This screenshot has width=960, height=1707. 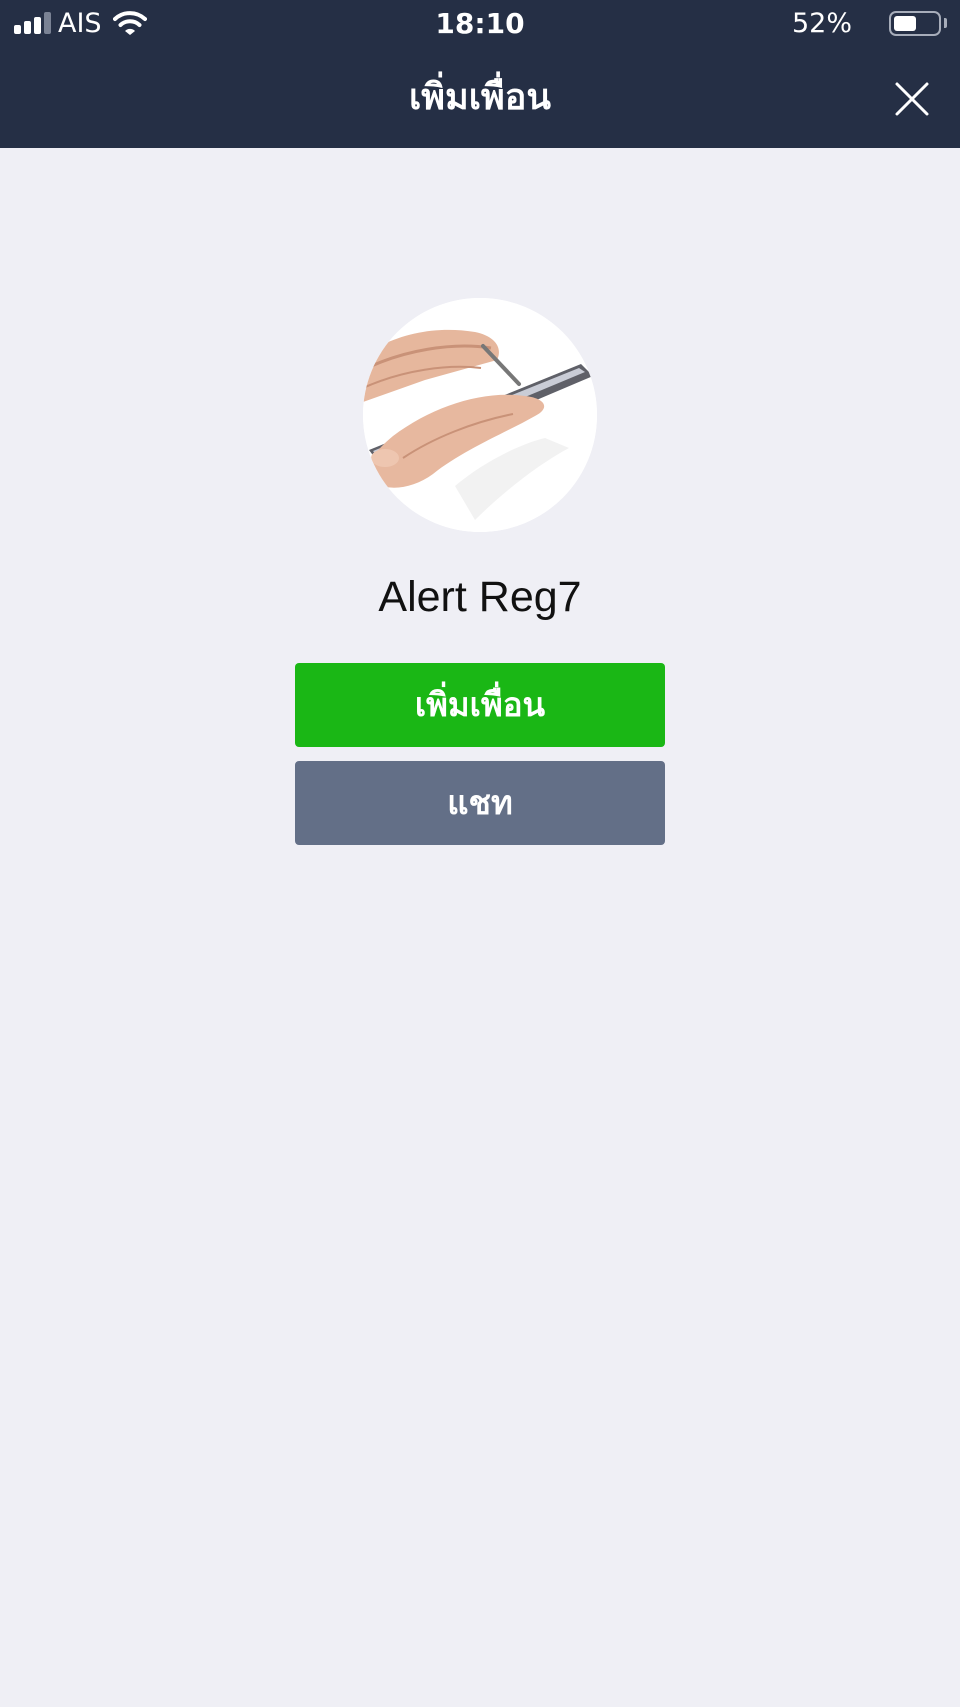 I want to click on carrier-name: AIS, so click(x=80, y=23).